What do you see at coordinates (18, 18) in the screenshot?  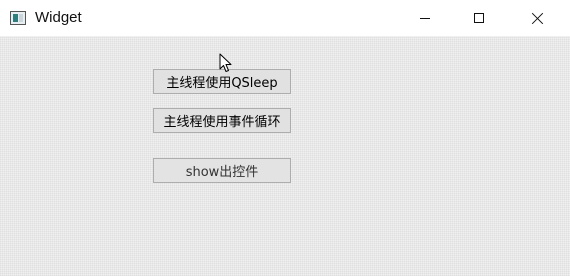 I see `app-icon` at bounding box center [18, 18].